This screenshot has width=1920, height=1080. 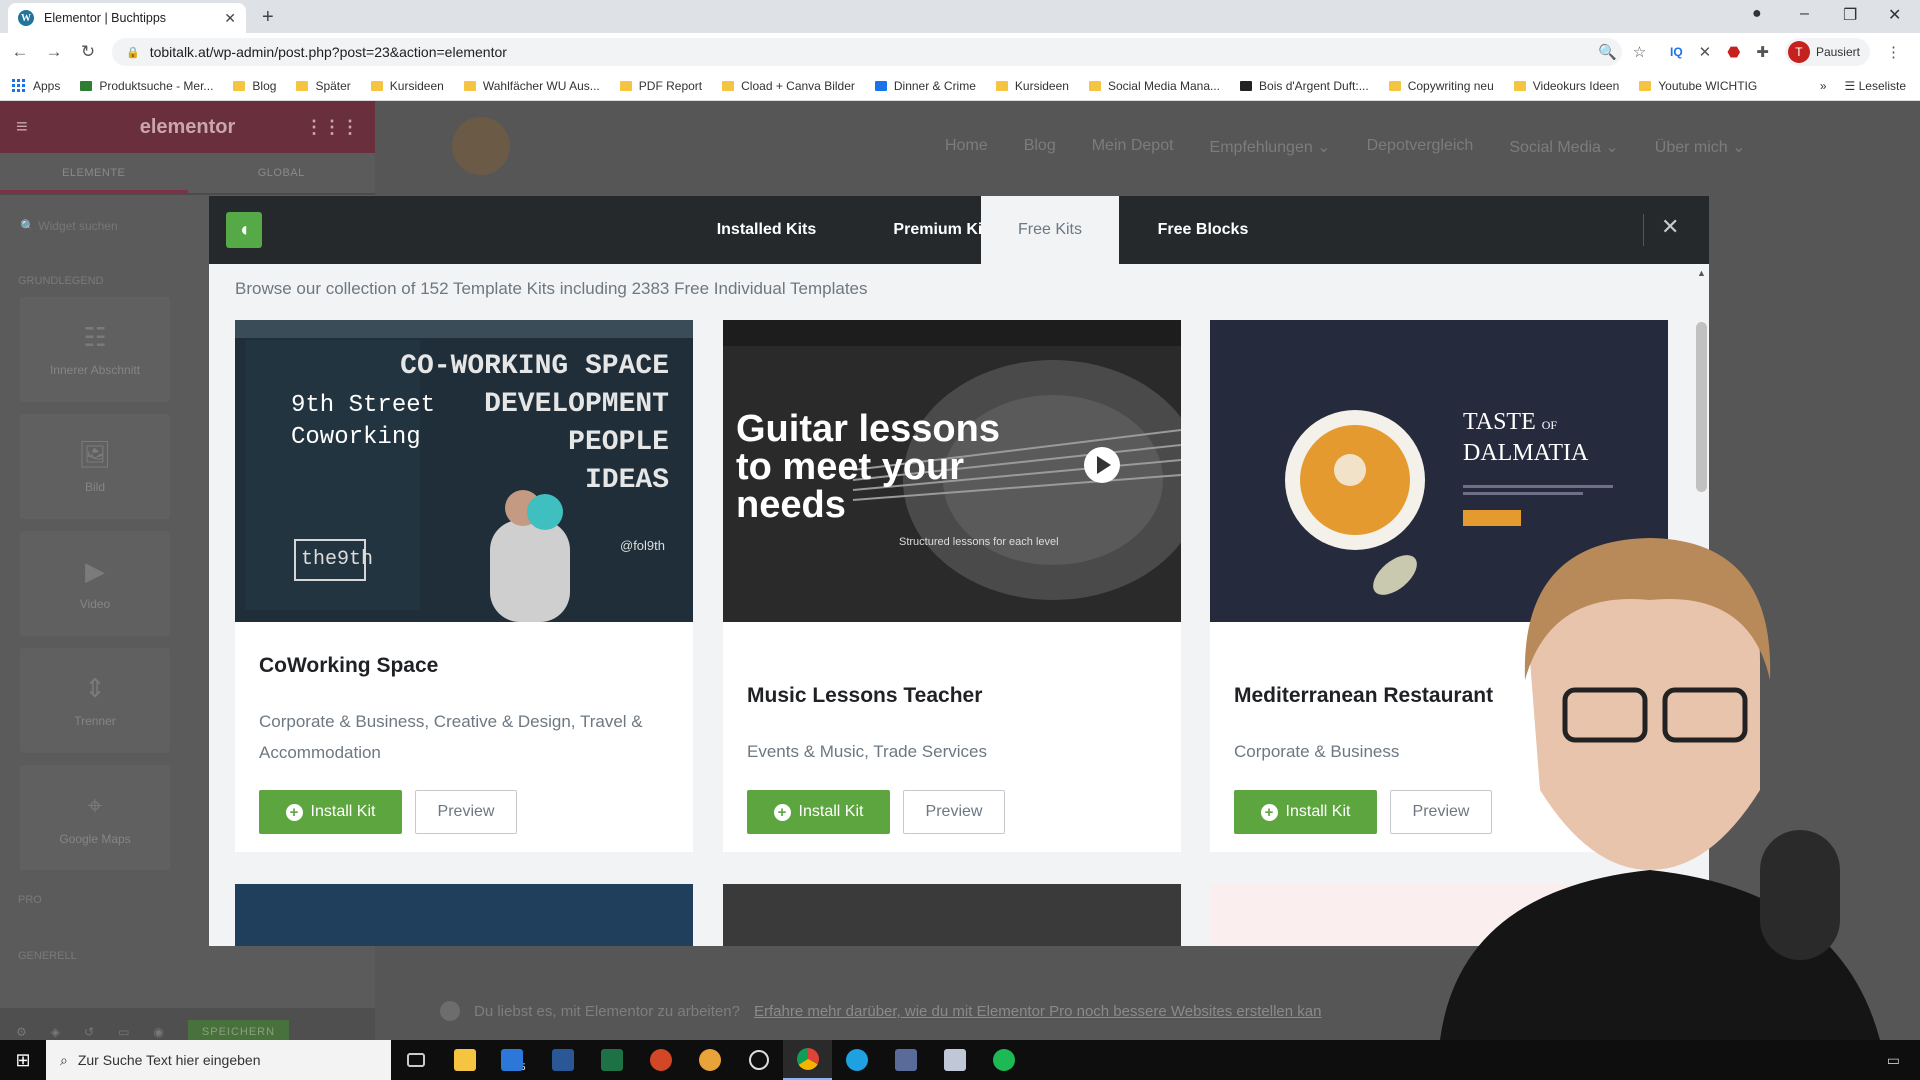 What do you see at coordinates (1875, 86) in the screenshot?
I see `reading-list-button: ☰ Leseliste` at bounding box center [1875, 86].